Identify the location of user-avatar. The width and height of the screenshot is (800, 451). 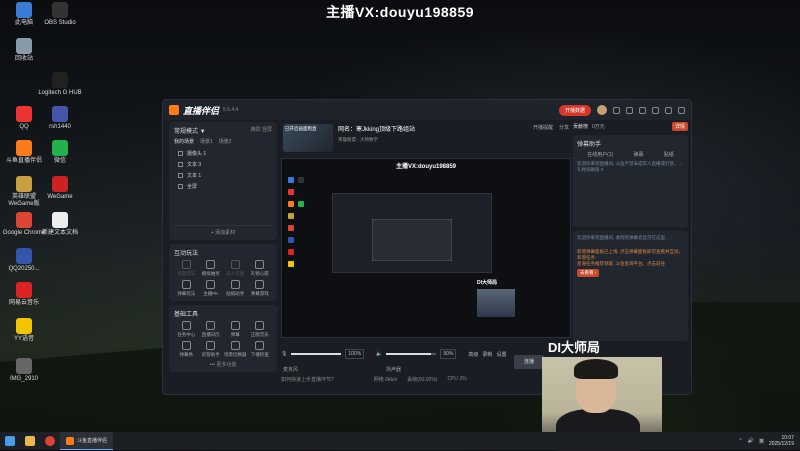
(602, 110).